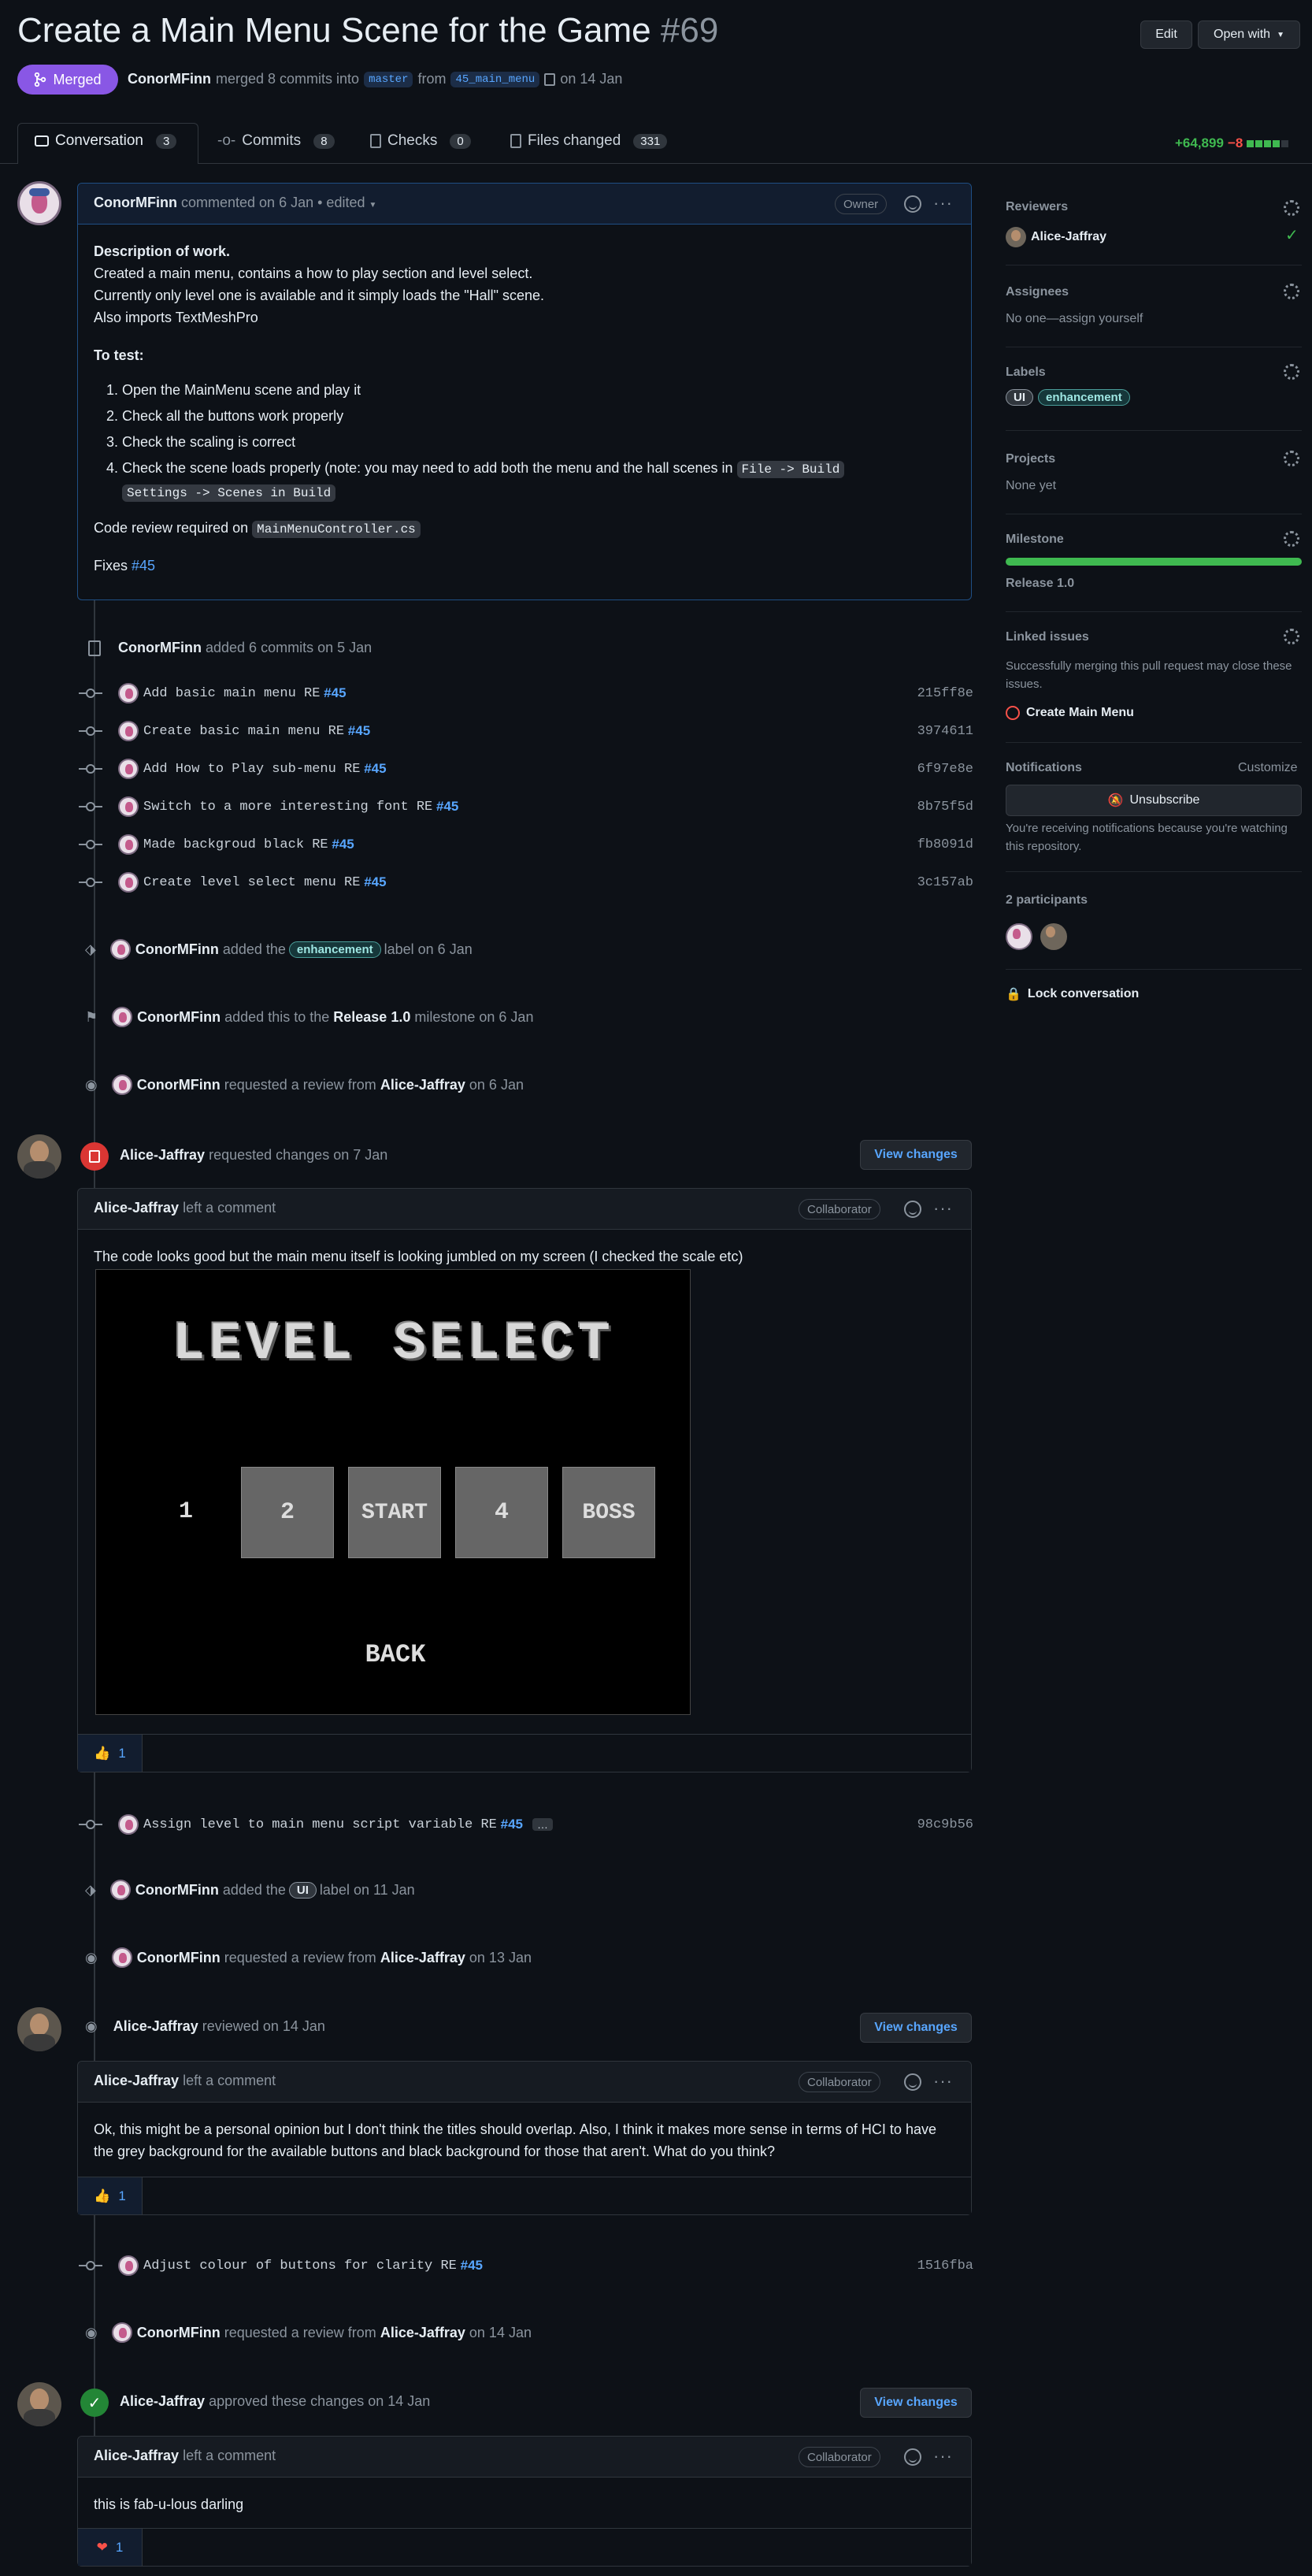 The width and height of the screenshot is (1312, 2576). What do you see at coordinates (1030, 459) in the screenshot?
I see `projects-heading: Projects` at bounding box center [1030, 459].